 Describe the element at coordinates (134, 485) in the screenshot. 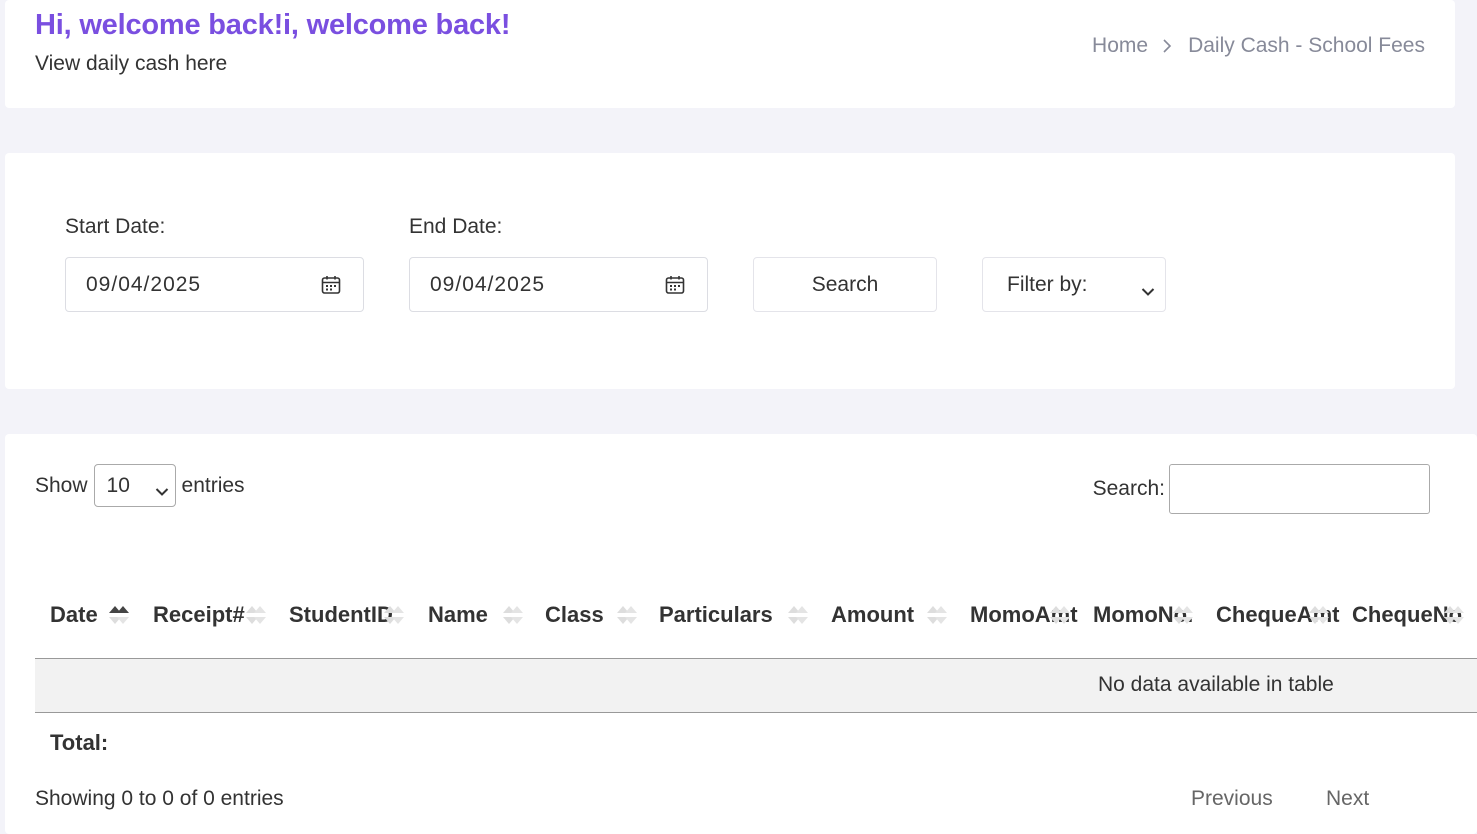

I see `page-length-select: 10` at that location.